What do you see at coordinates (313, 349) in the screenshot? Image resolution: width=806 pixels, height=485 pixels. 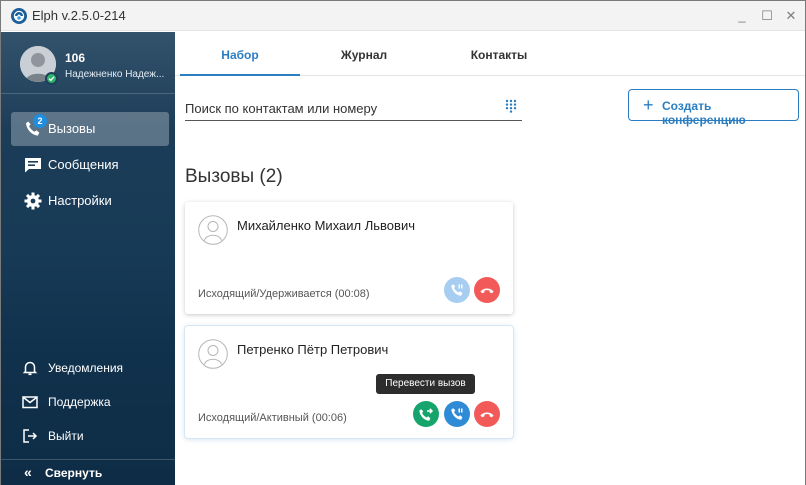 I see `contact-name: Петренко Пётр Петрович` at bounding box center [313, 349].